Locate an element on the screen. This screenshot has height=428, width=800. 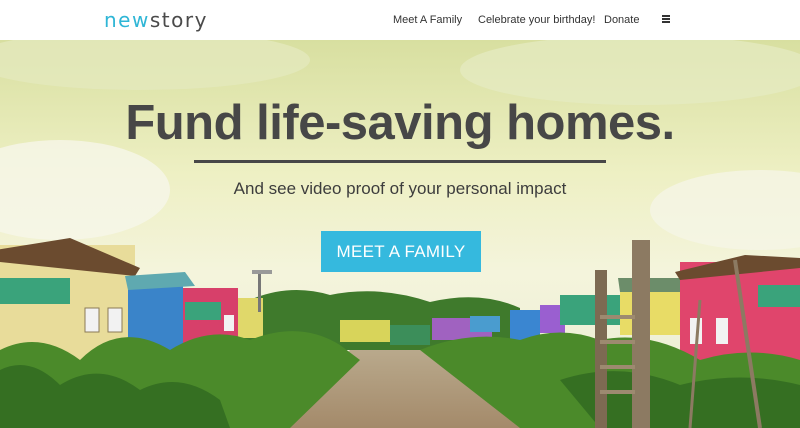
nav-celebrate-birthday: Celebrate your birthday! is located at coordinates (536, 20).